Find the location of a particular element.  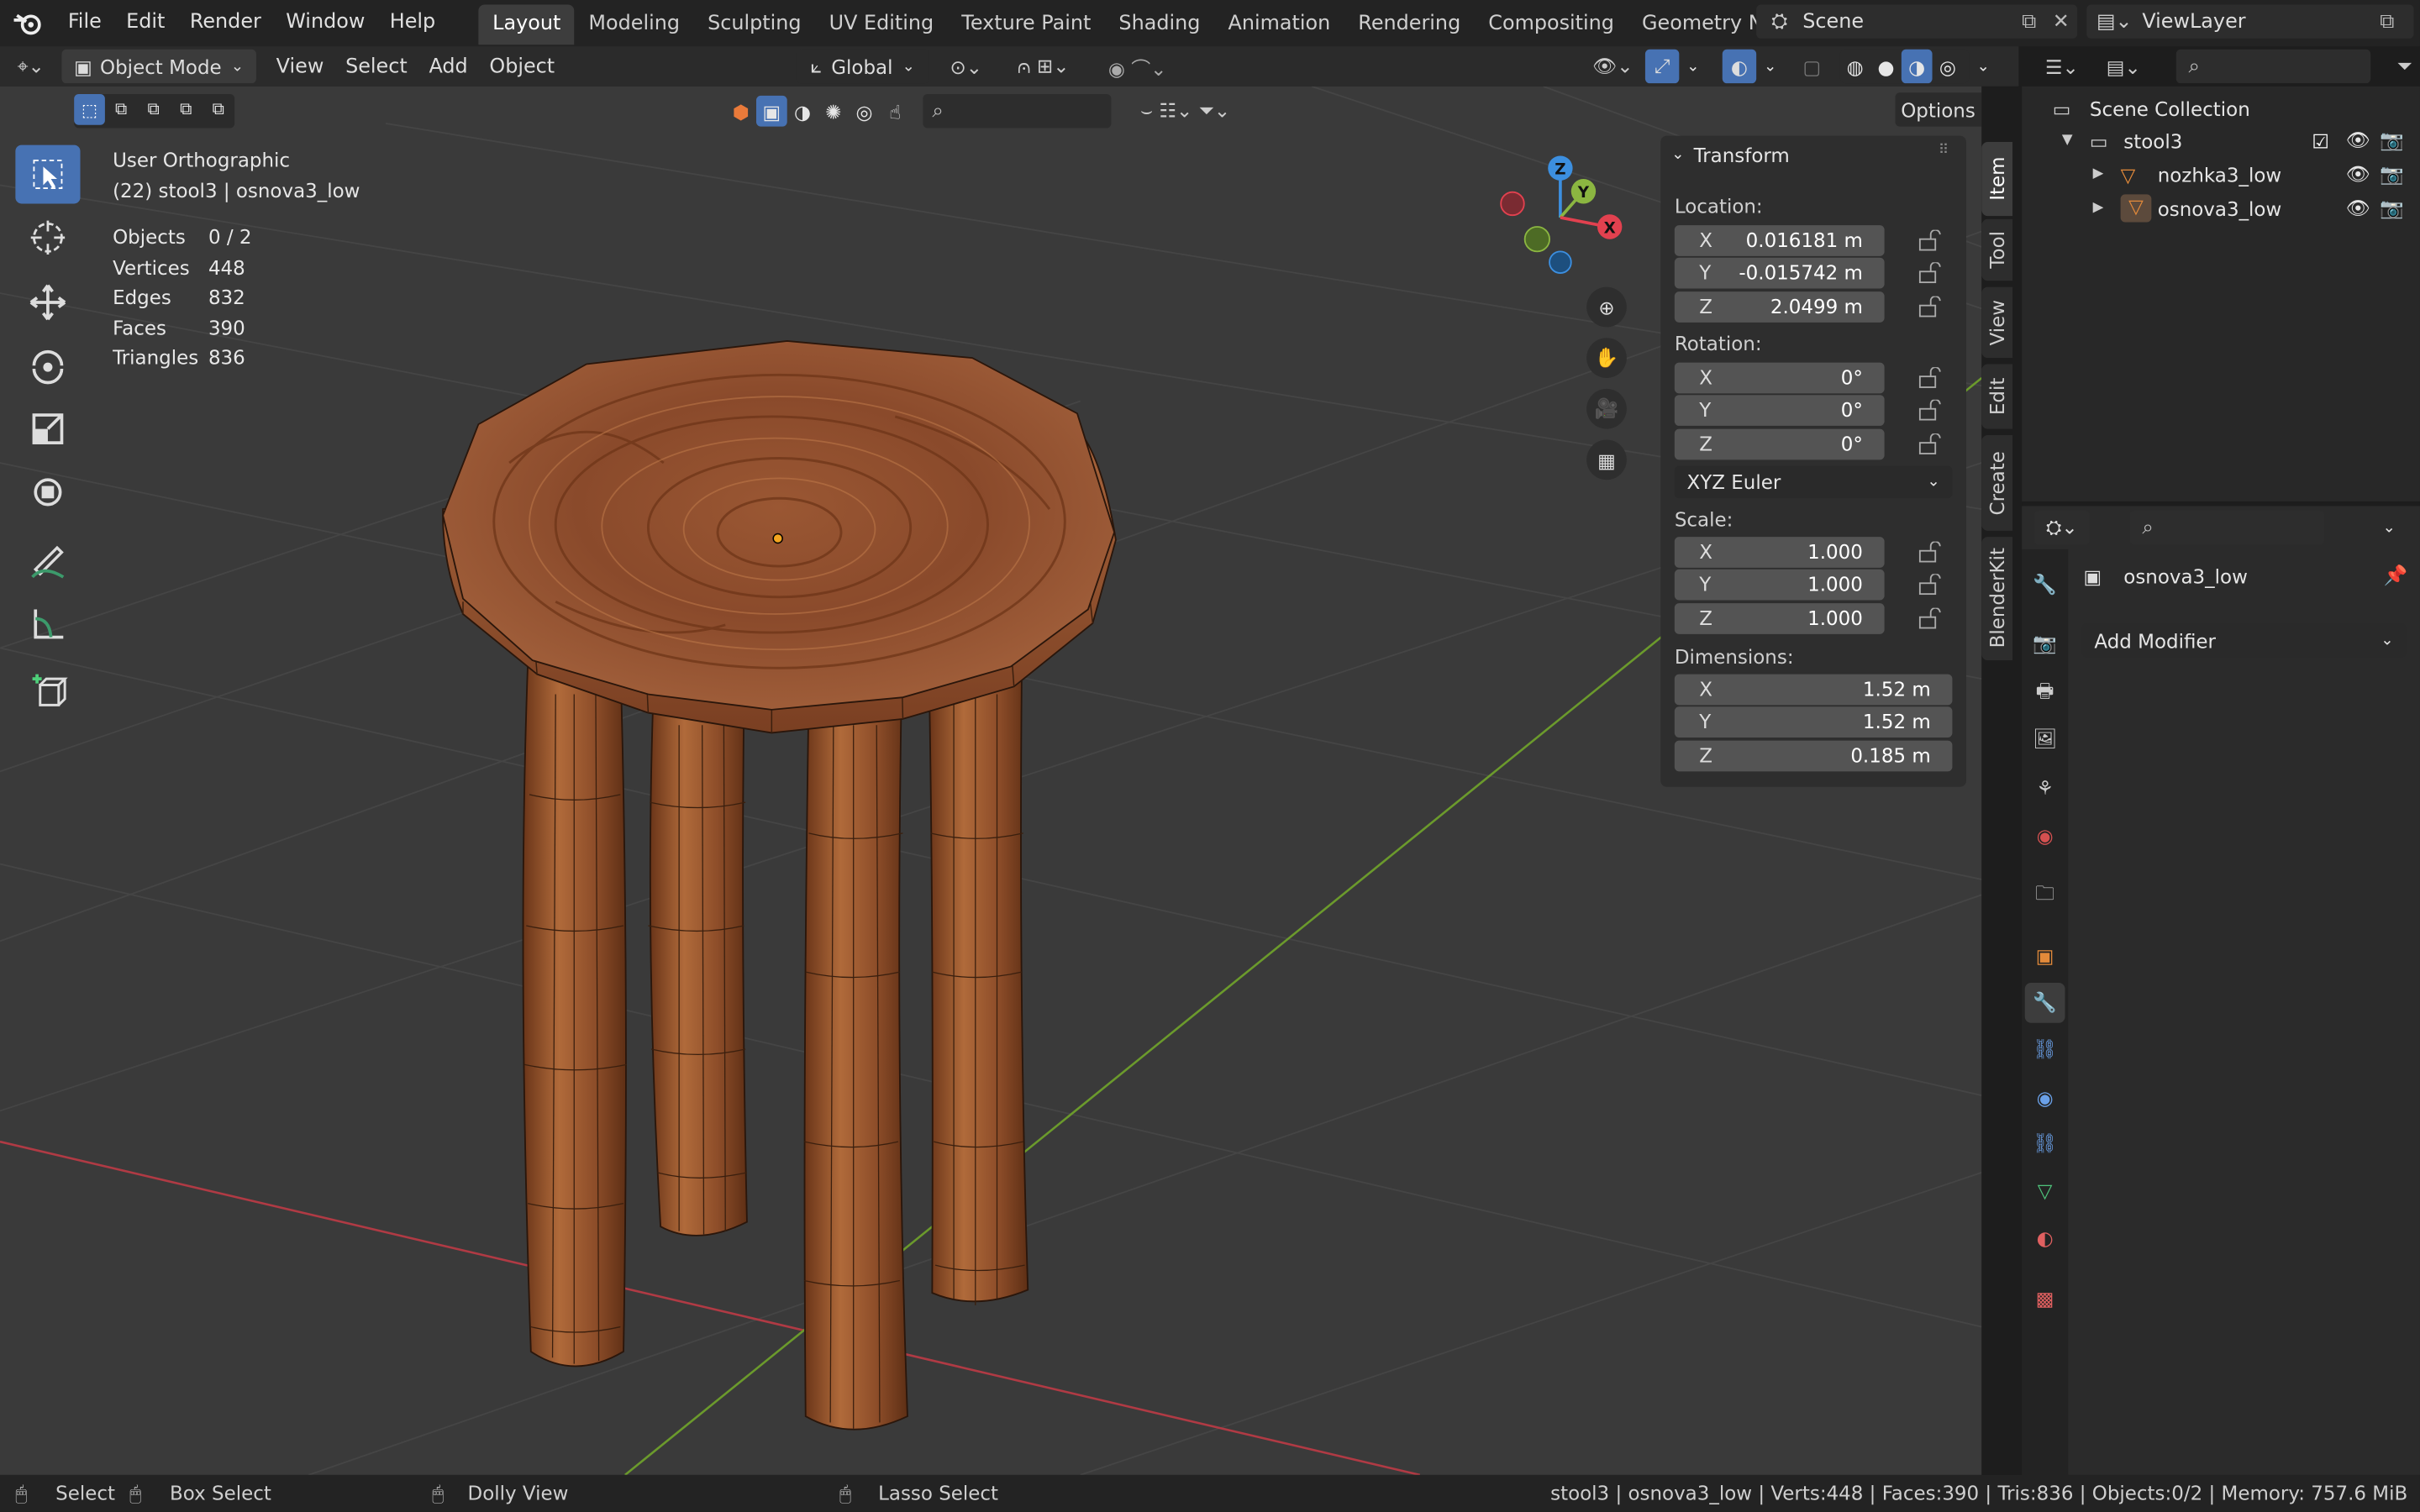

scale-z-field: Z 1.000 is located at coordinates (1780, 618).